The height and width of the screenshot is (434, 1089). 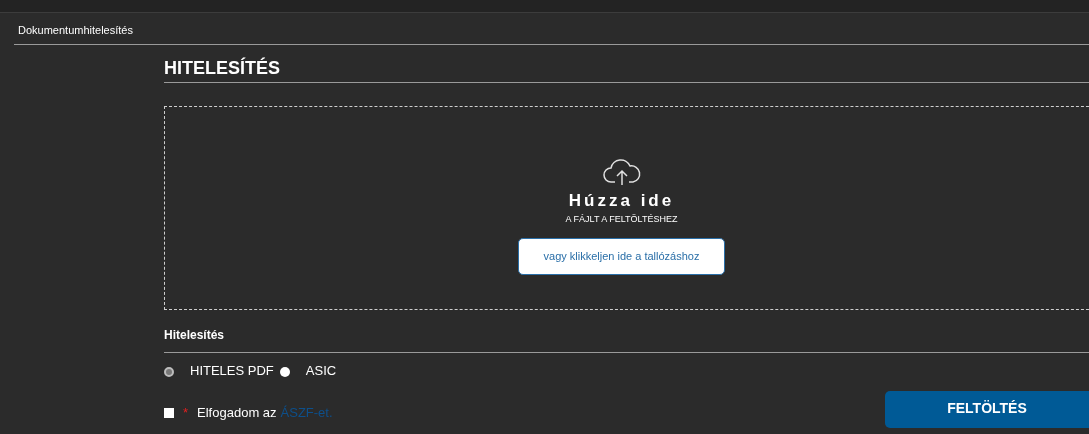 I want to click on browse-button: vagy klikkeljen ide a tallózáshoz, so click(x=621, y=257).